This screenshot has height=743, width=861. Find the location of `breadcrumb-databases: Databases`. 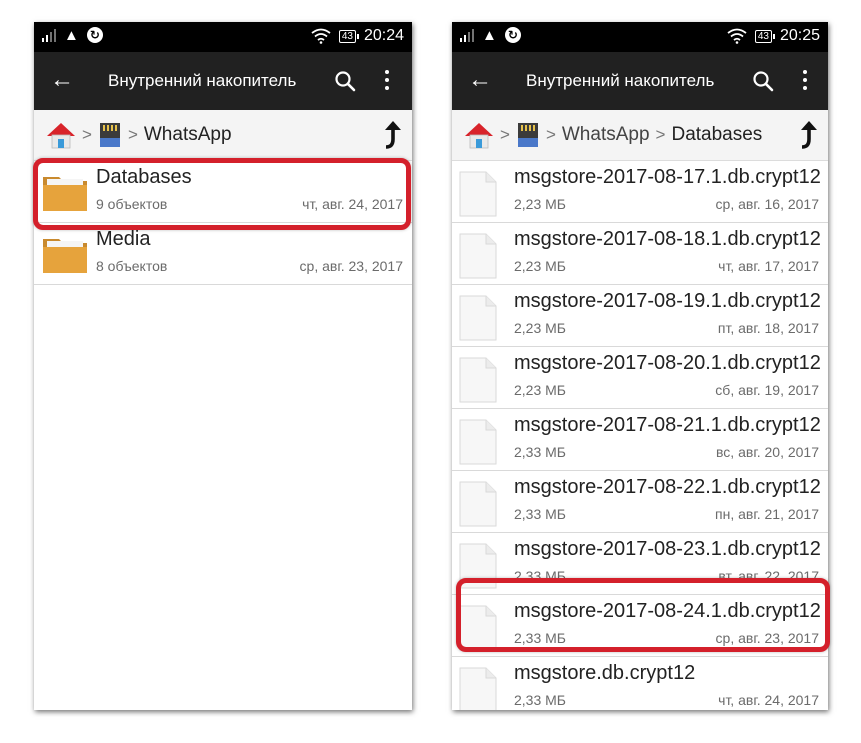

breadcrumb-databases: Databases is located at coordinates (716, 135).